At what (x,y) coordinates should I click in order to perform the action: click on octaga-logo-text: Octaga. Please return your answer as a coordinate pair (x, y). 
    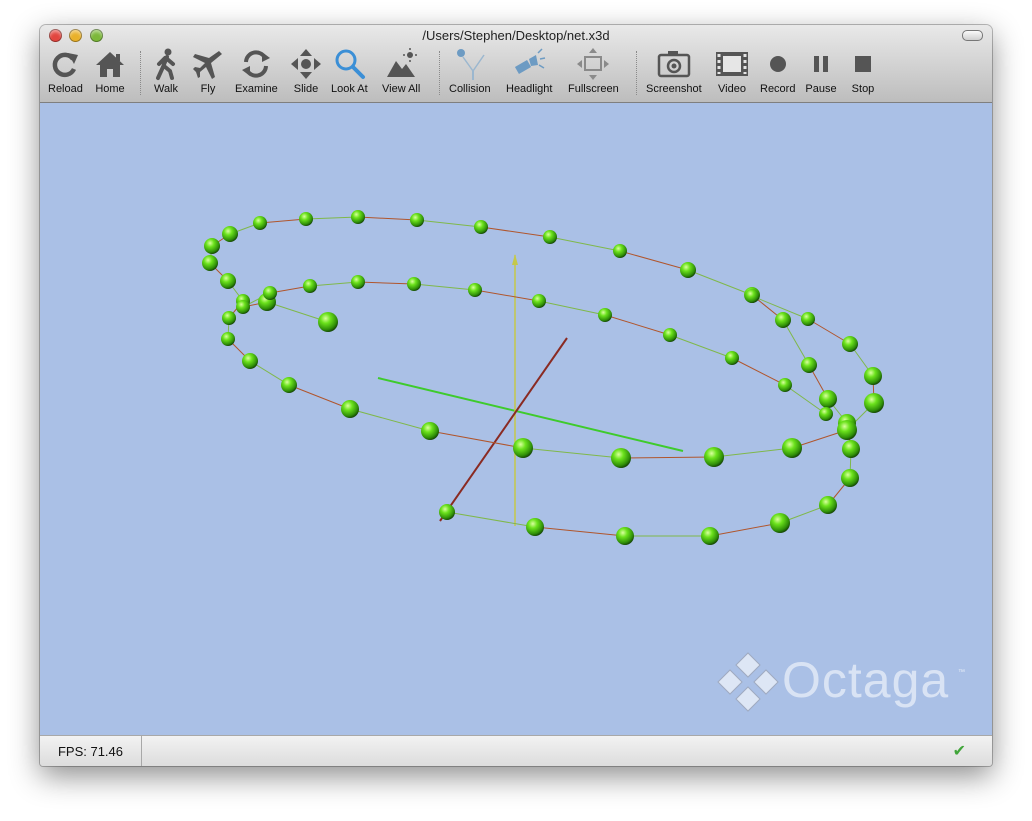
    Looking at the image, I should click on (866, 680).